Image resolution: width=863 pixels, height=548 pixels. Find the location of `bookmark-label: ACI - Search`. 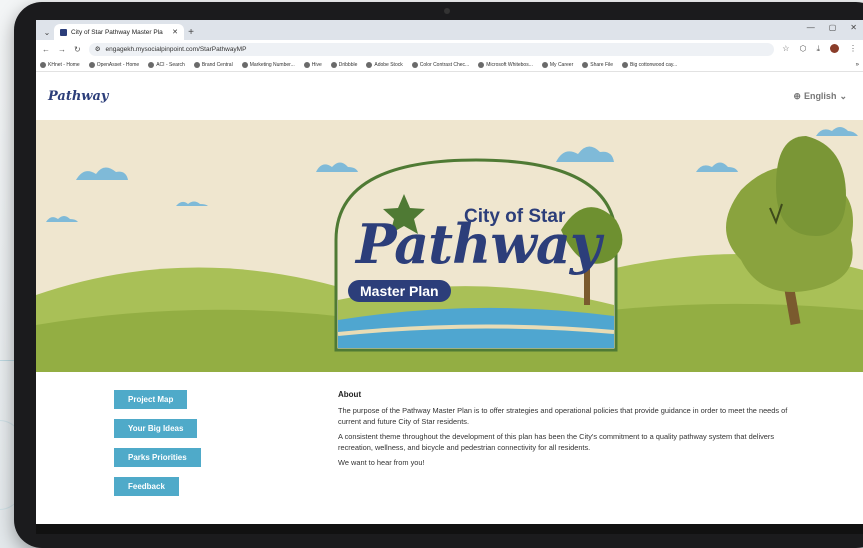

bookmark-label: ACI - Search is located at coordinates (170, 64).